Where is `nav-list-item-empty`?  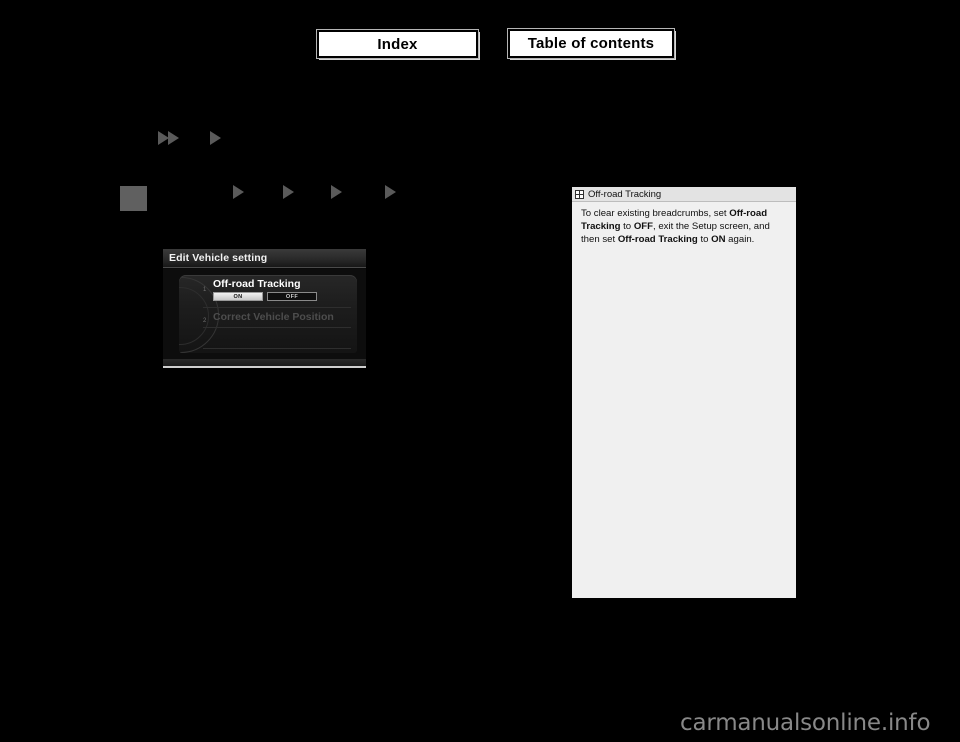
nav-list-item-empty is located at coordinates (277, 339).